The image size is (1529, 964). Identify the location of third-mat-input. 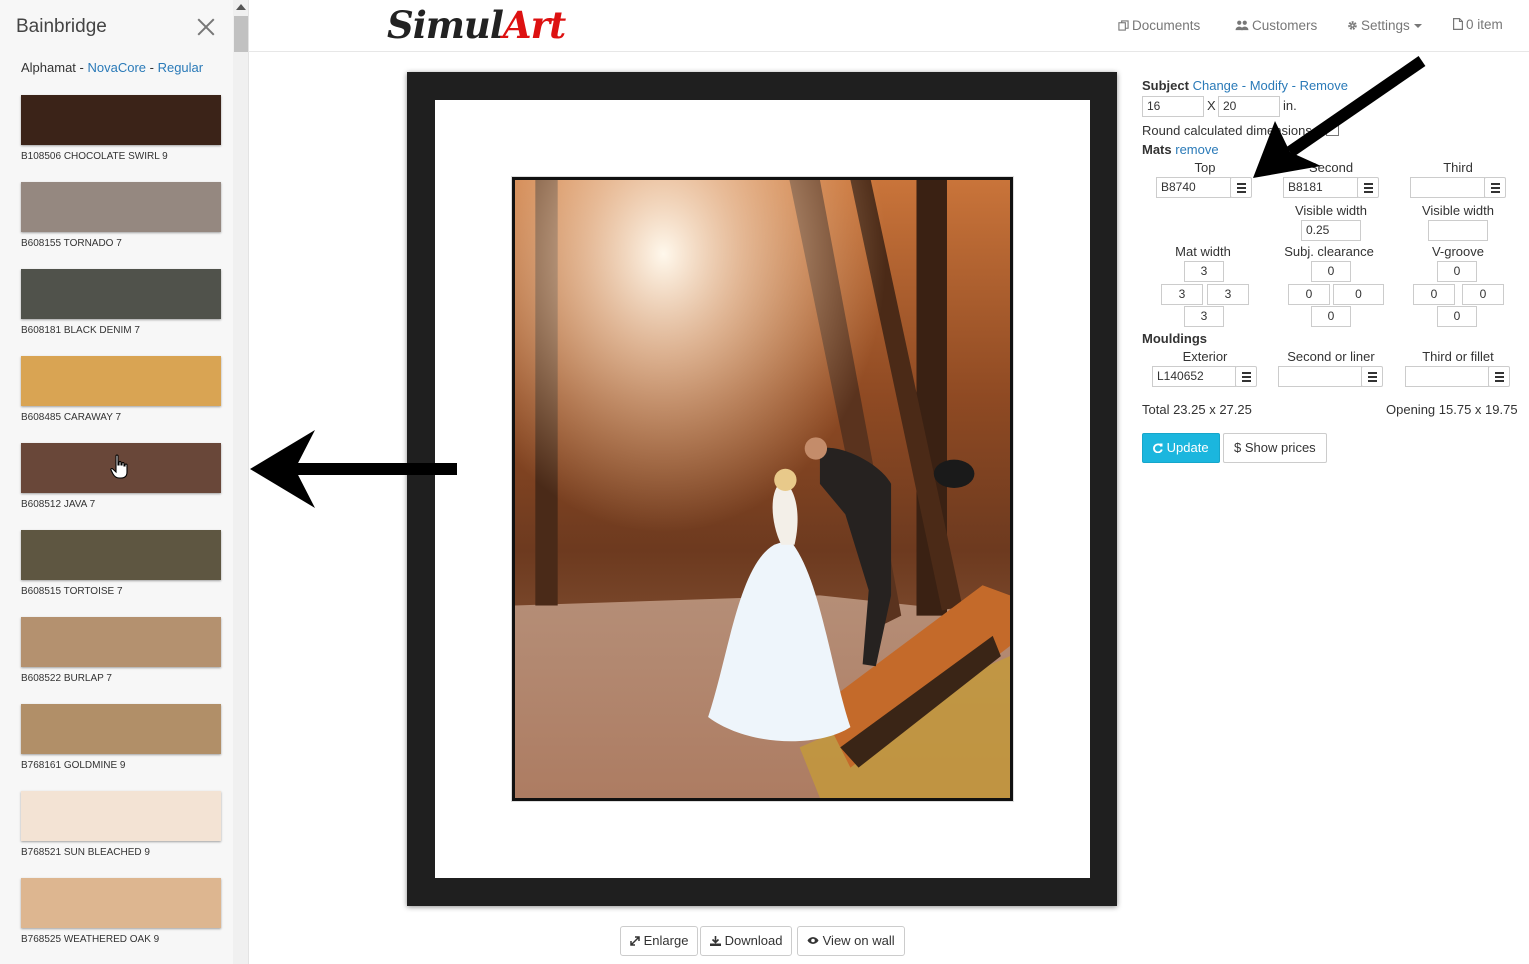
(1447, 187).